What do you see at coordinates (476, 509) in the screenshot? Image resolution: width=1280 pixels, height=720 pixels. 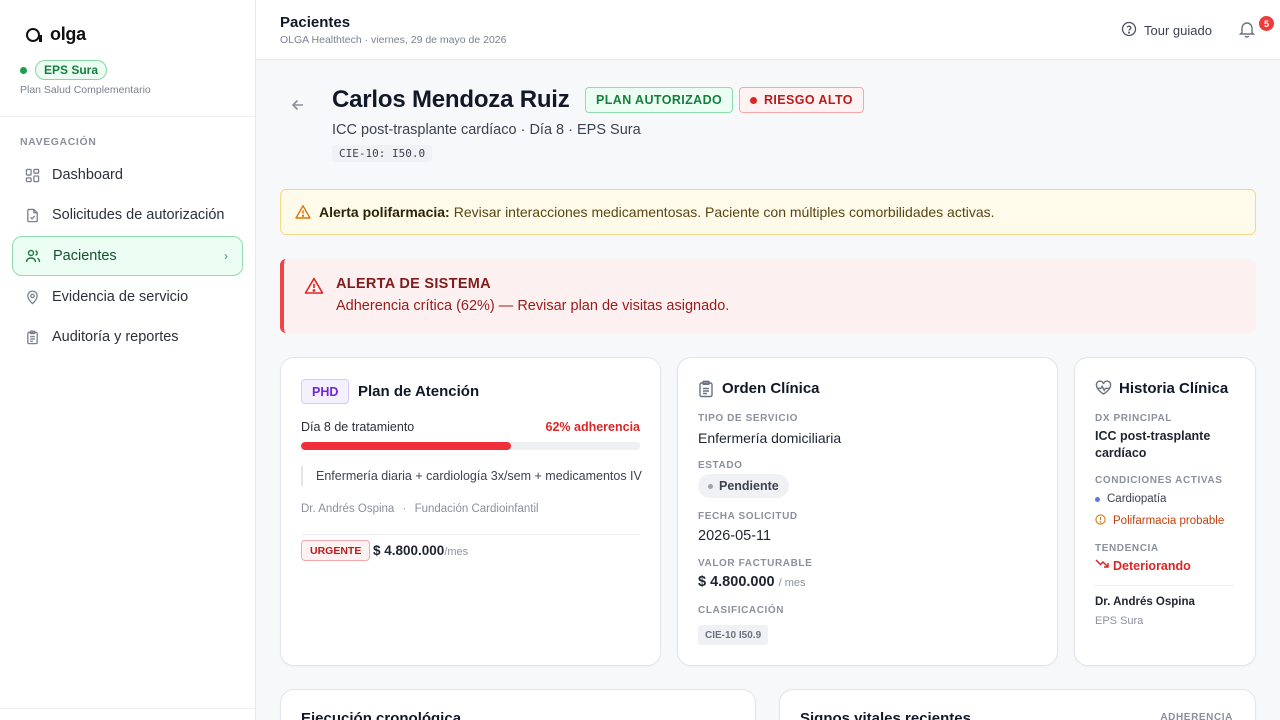 I see `institution-name: Fundación Cardioinfantil` at bounding box center [476, 509].